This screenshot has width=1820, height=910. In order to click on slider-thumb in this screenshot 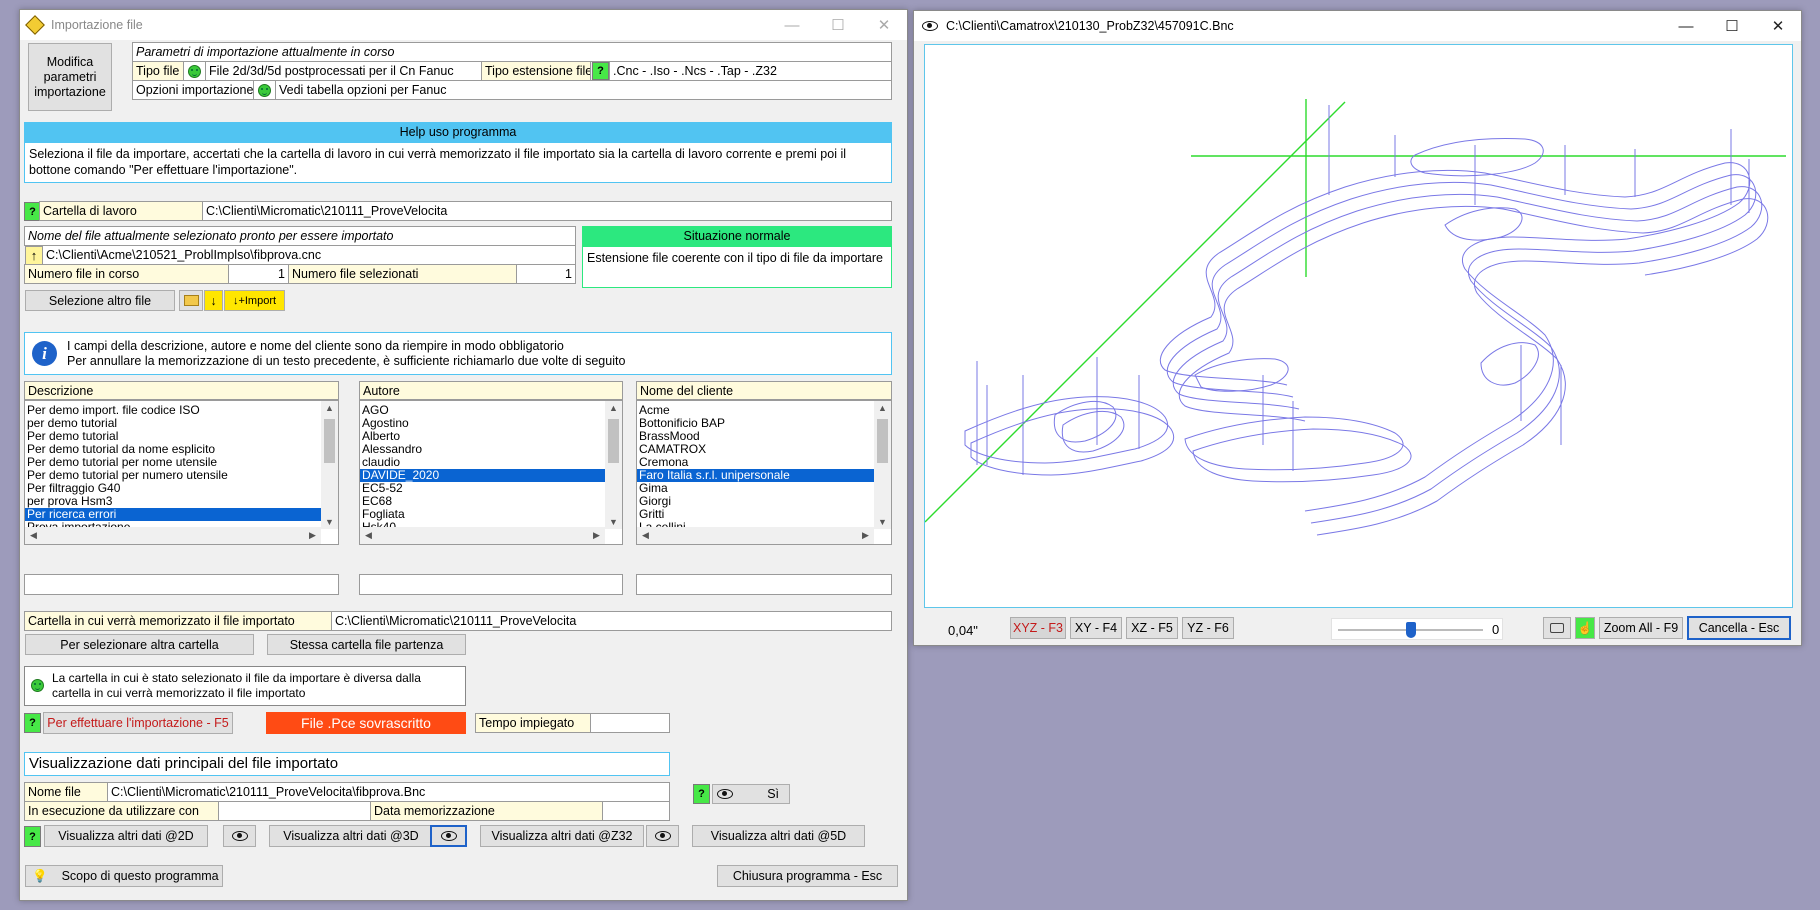, I will do `click(1410, 630)`.